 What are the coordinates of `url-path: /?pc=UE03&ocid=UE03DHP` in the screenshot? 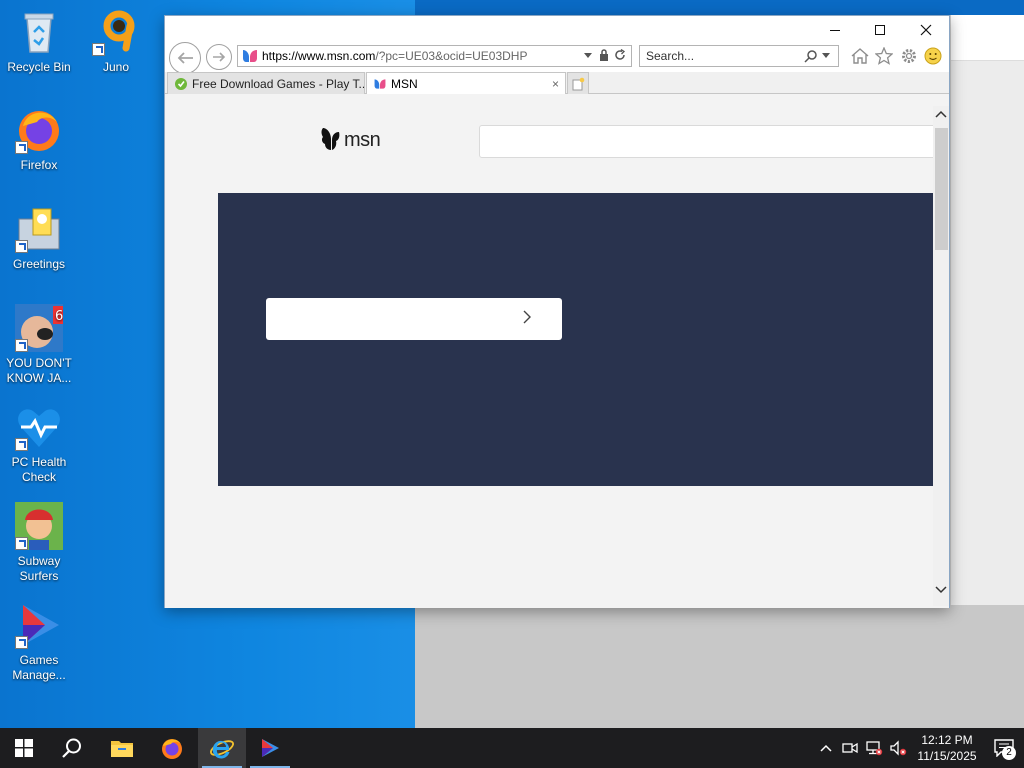 It's located at (451, 56).